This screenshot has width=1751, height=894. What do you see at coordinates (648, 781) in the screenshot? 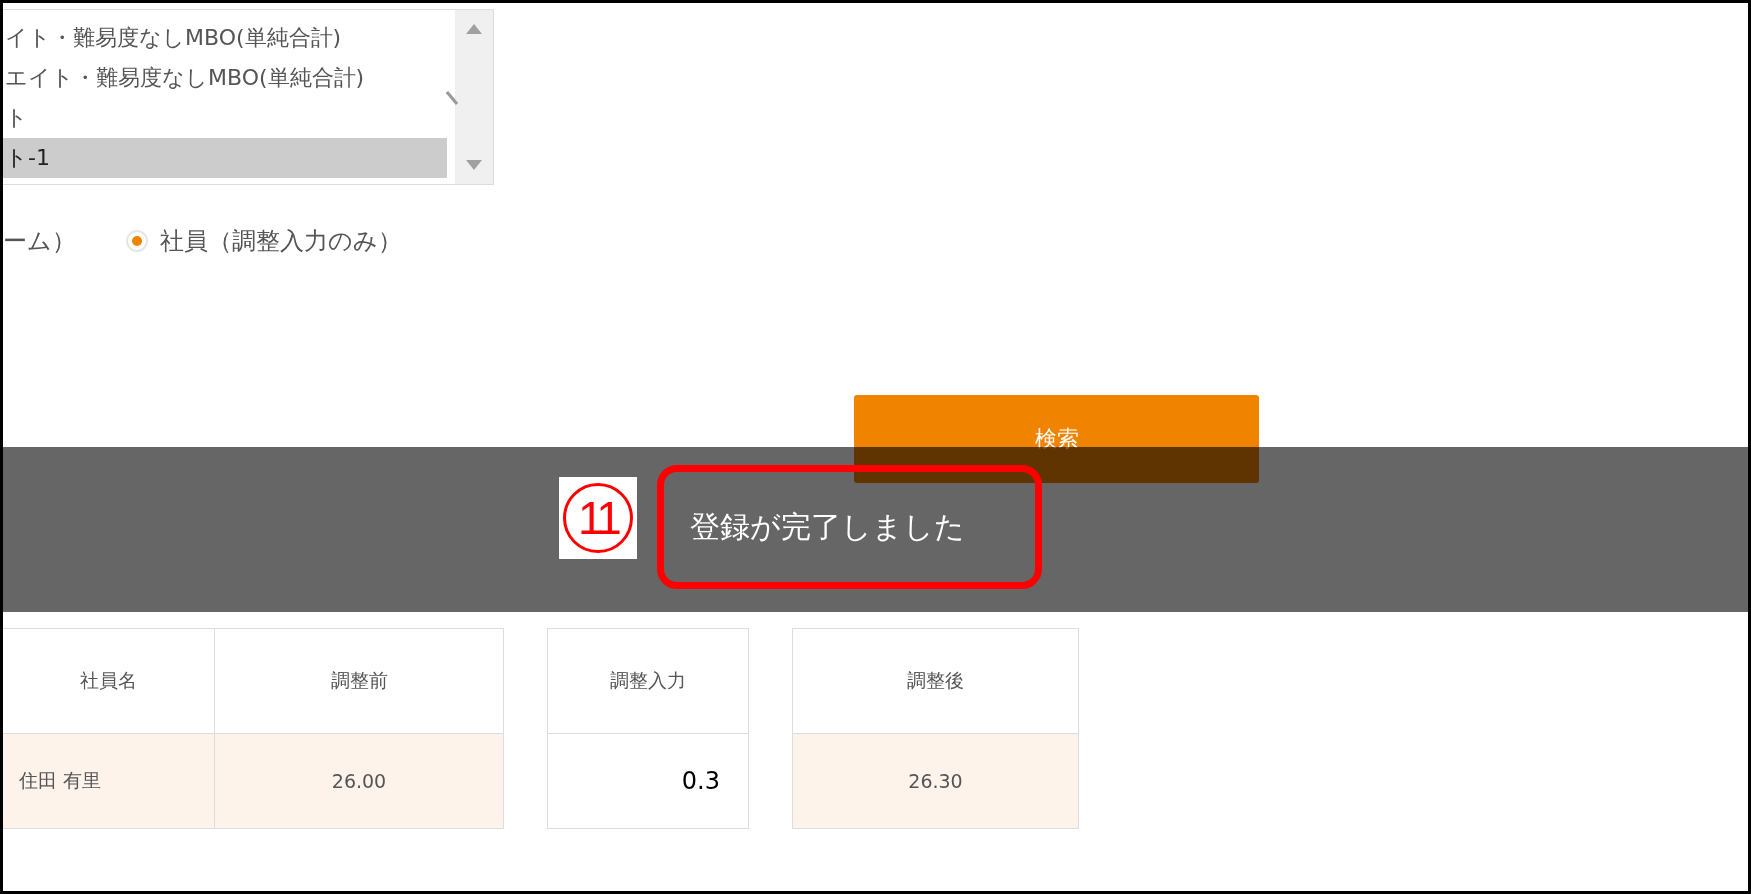
I see `input-field: 0.3` at bounding box center [648, 781].